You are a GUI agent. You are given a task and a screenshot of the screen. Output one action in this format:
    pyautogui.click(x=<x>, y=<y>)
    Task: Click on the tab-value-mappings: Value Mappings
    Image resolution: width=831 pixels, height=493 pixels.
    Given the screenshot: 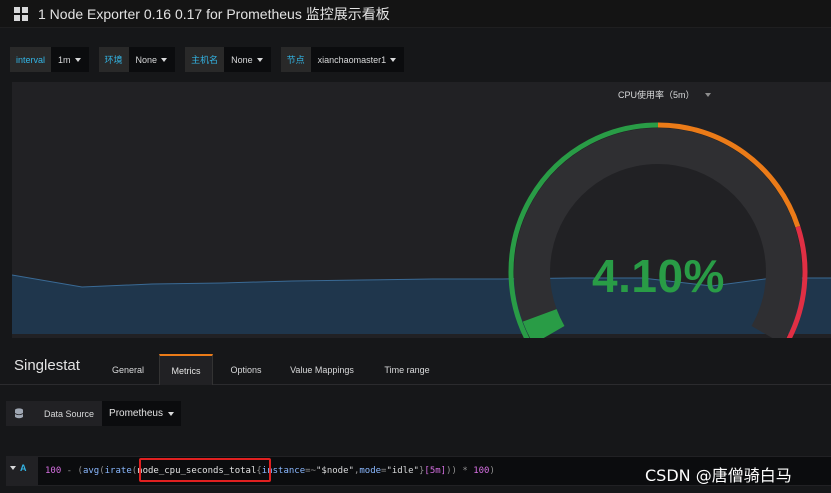 What is the action you would take?
    pyautogui.click(x=322, y=369)
    